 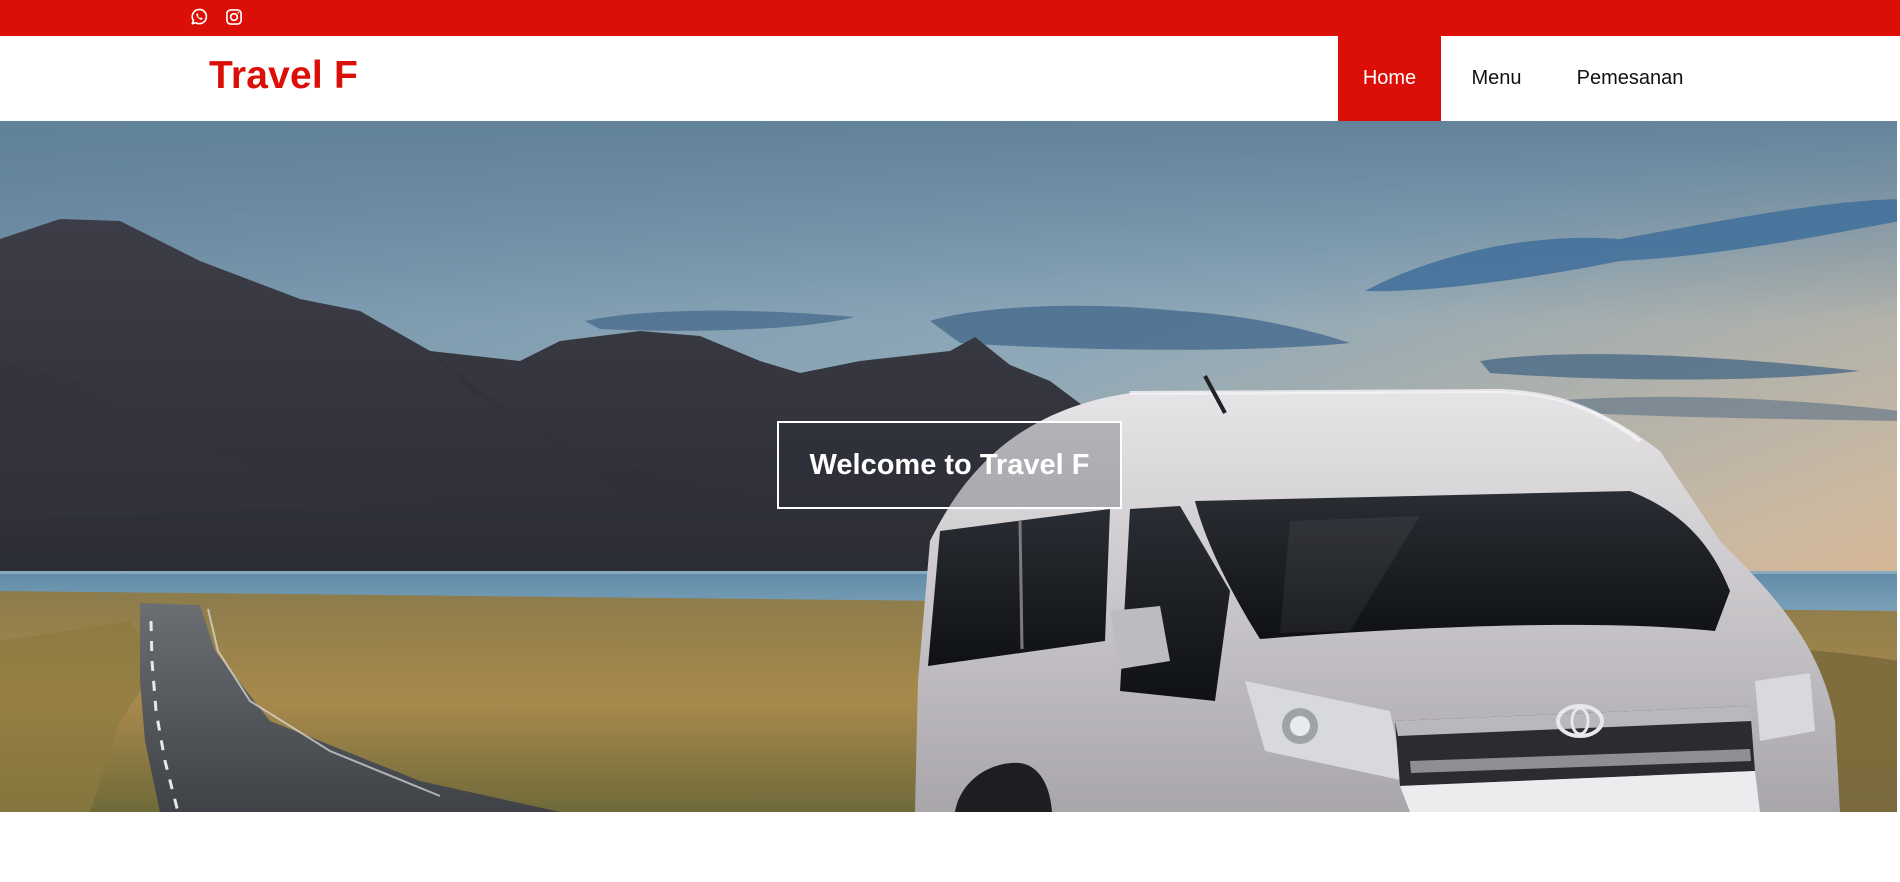 What do you see at coordinates (283, 76) in the screenshot?
I see `brand-logo: Travel F` at bounding box center [283, 76].